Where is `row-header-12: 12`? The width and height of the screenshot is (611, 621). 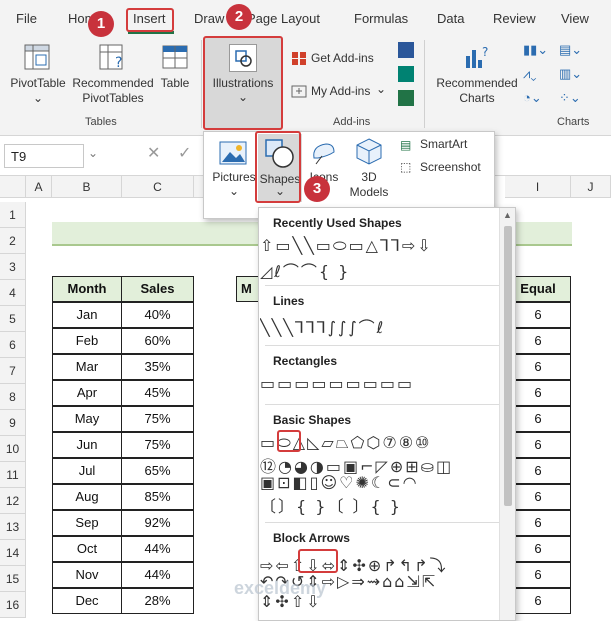 row-header-12: 12 is located at coordinates (13, 501).